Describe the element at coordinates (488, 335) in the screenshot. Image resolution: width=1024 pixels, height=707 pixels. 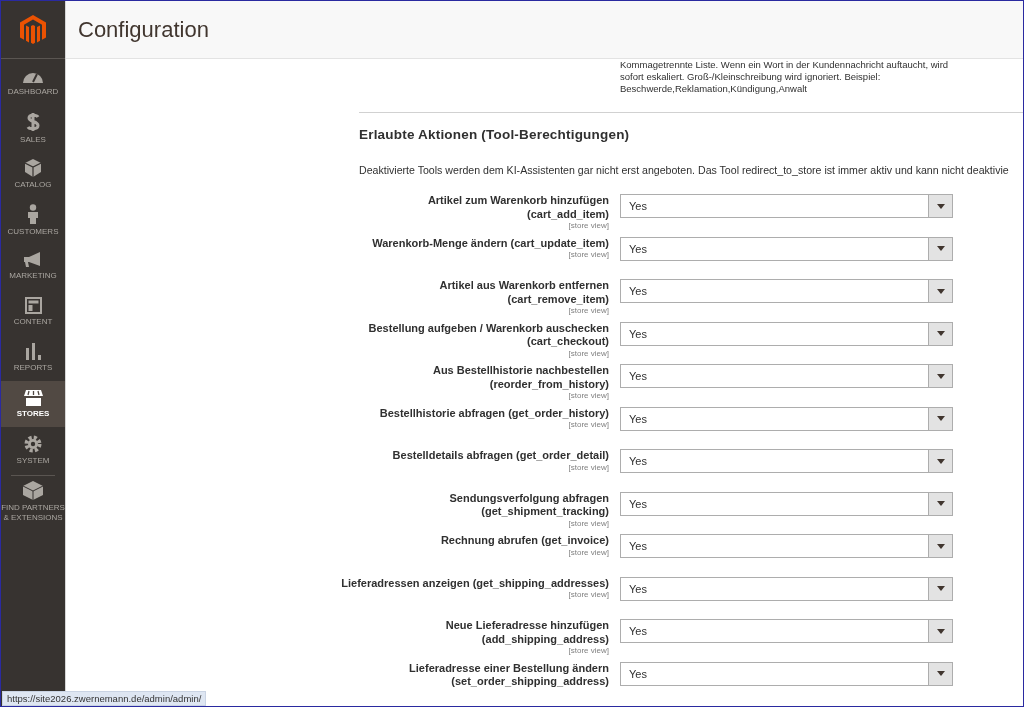
I see `field-label: Bestellung aufgeben / Warenkorb auschecken (cart_checkout)` at that location.